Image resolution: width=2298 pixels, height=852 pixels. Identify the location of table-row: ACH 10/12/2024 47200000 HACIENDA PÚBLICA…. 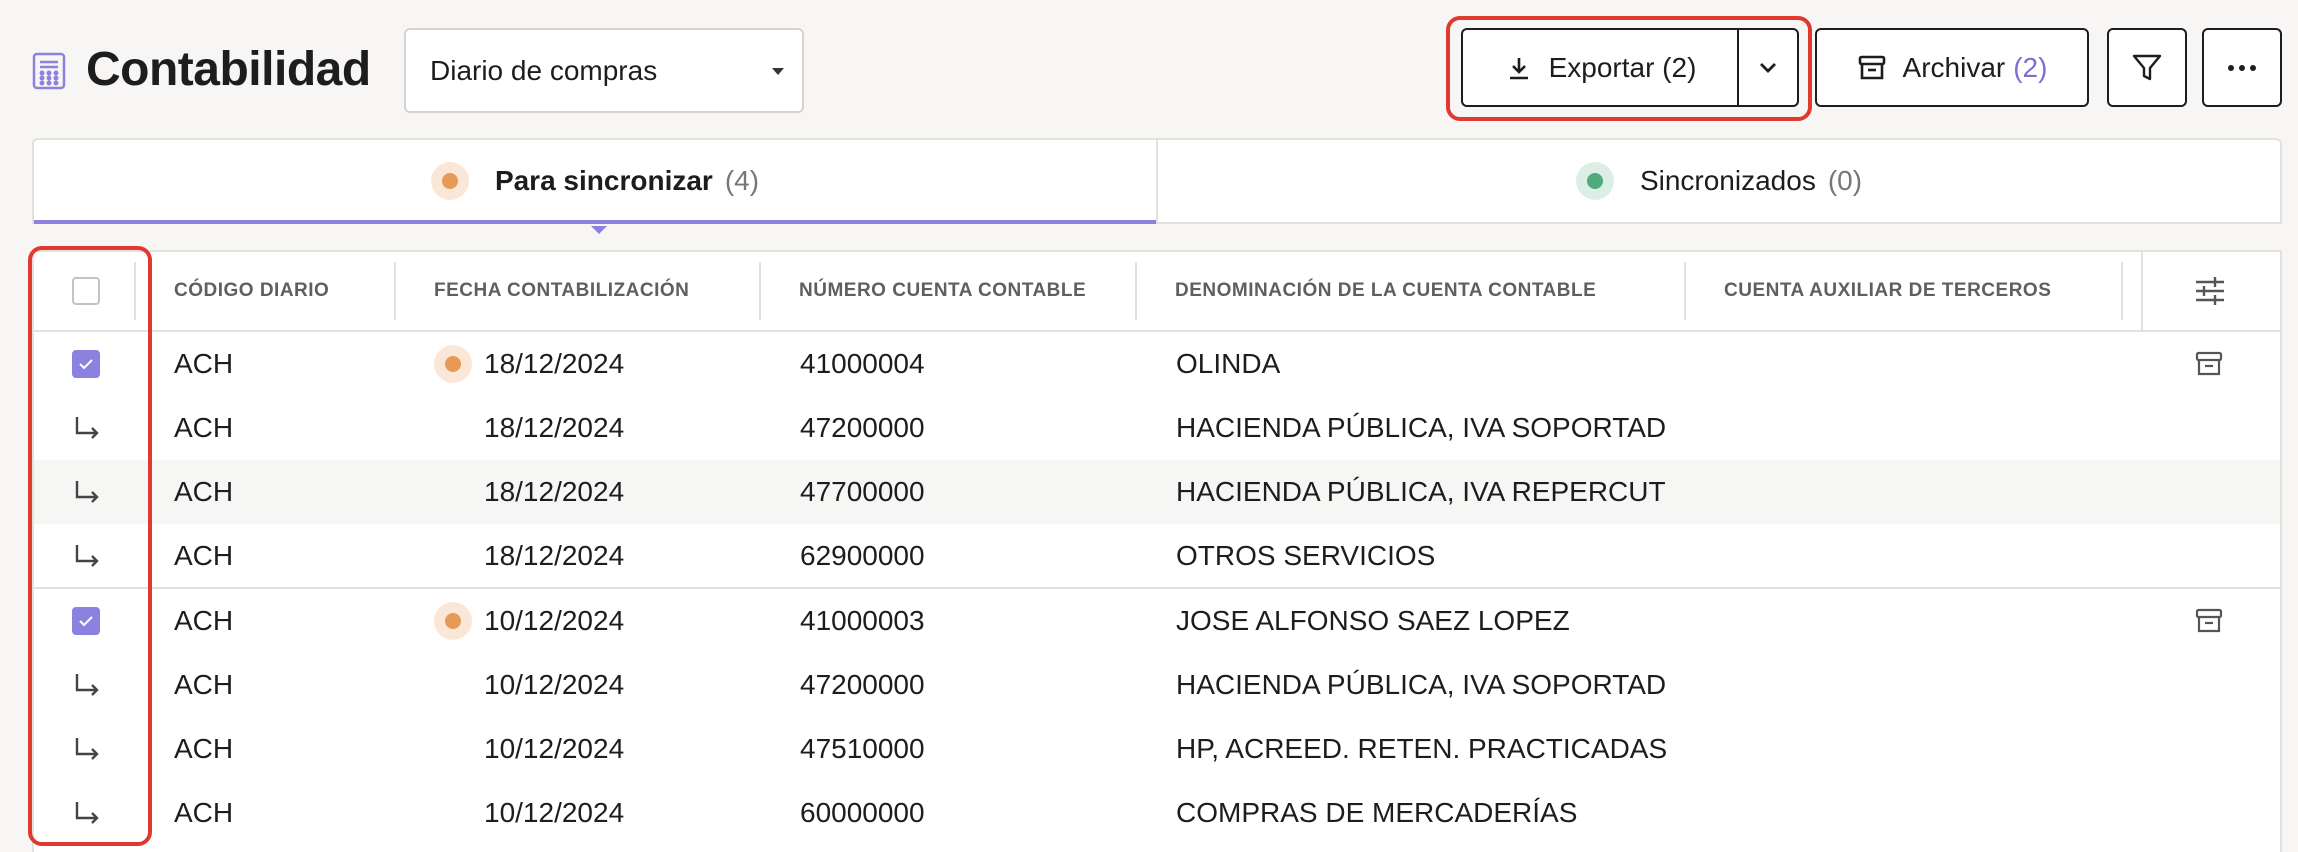
(1157, 685).